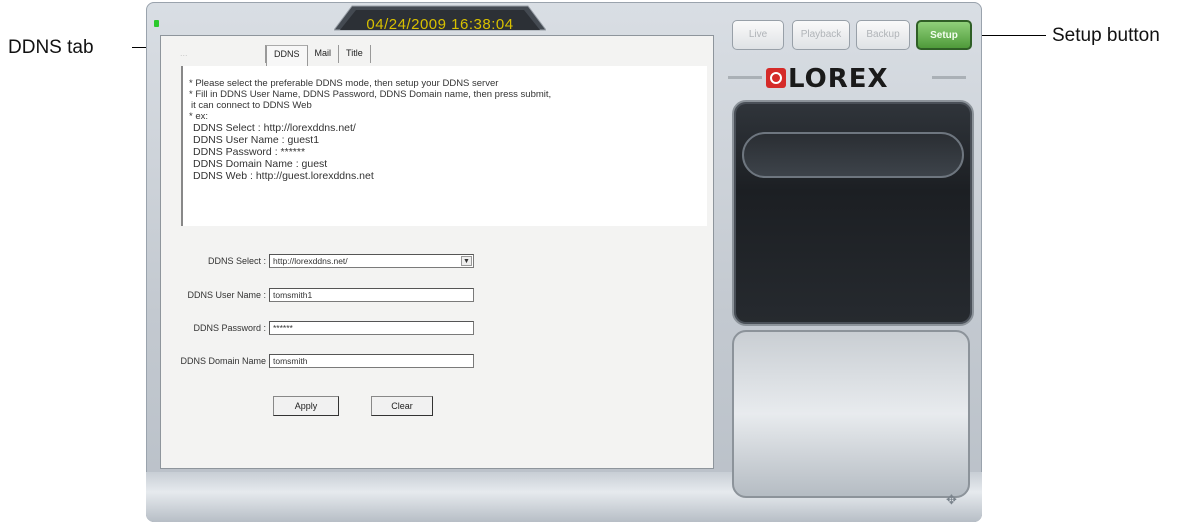 This screenshot has width=1202, height=523. I want to click on brand-logo: LOREX, so click(838, 79).